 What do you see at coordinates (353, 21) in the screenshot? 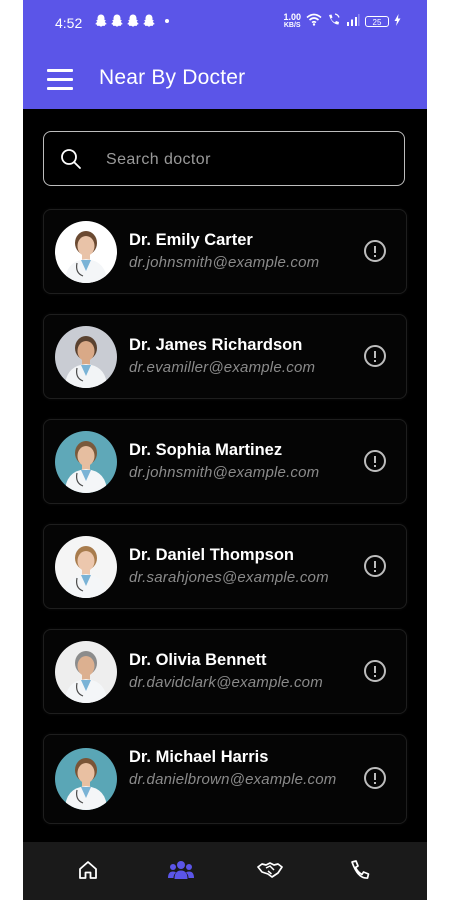
I see `signal-icon` at bounding box center [353, 21].